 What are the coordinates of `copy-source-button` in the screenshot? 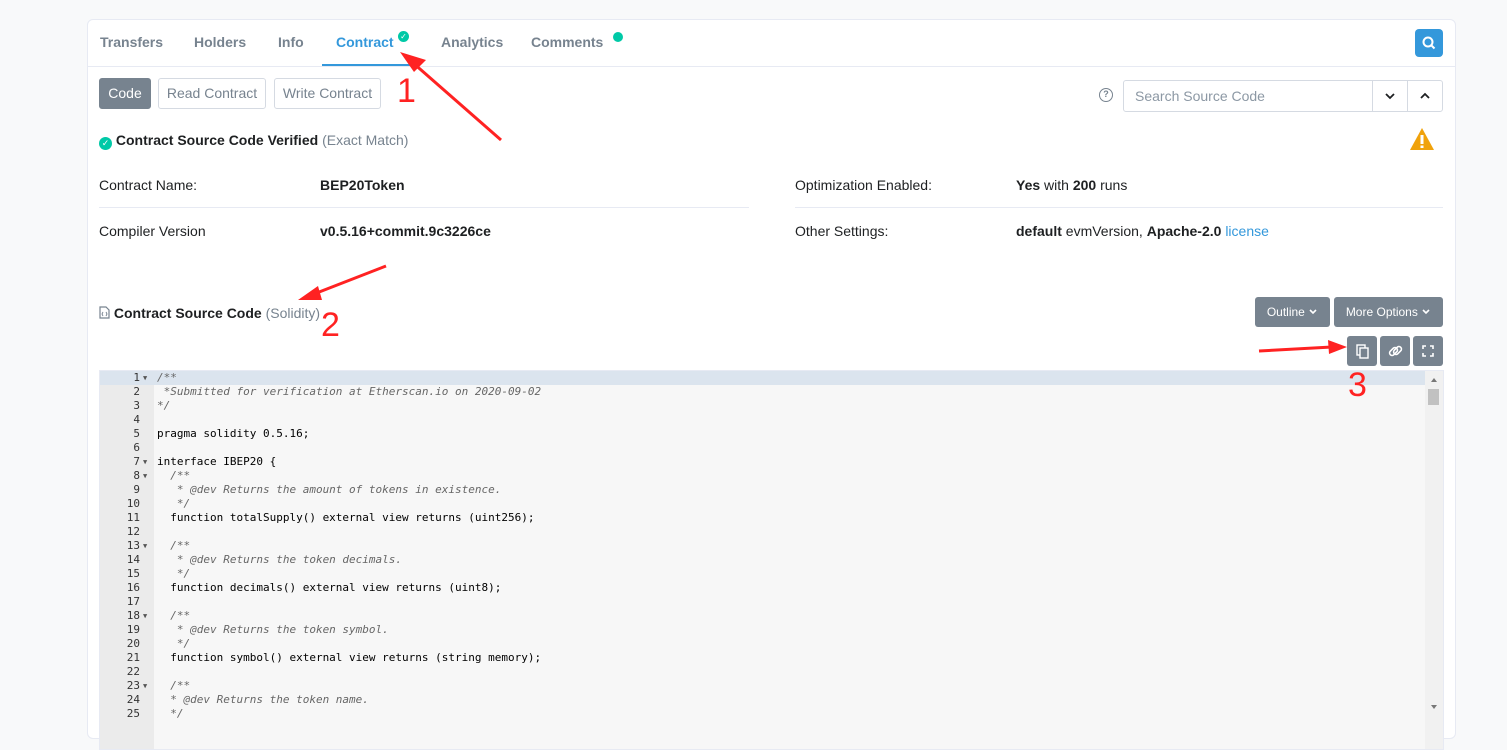 It's located at (1362, 351).